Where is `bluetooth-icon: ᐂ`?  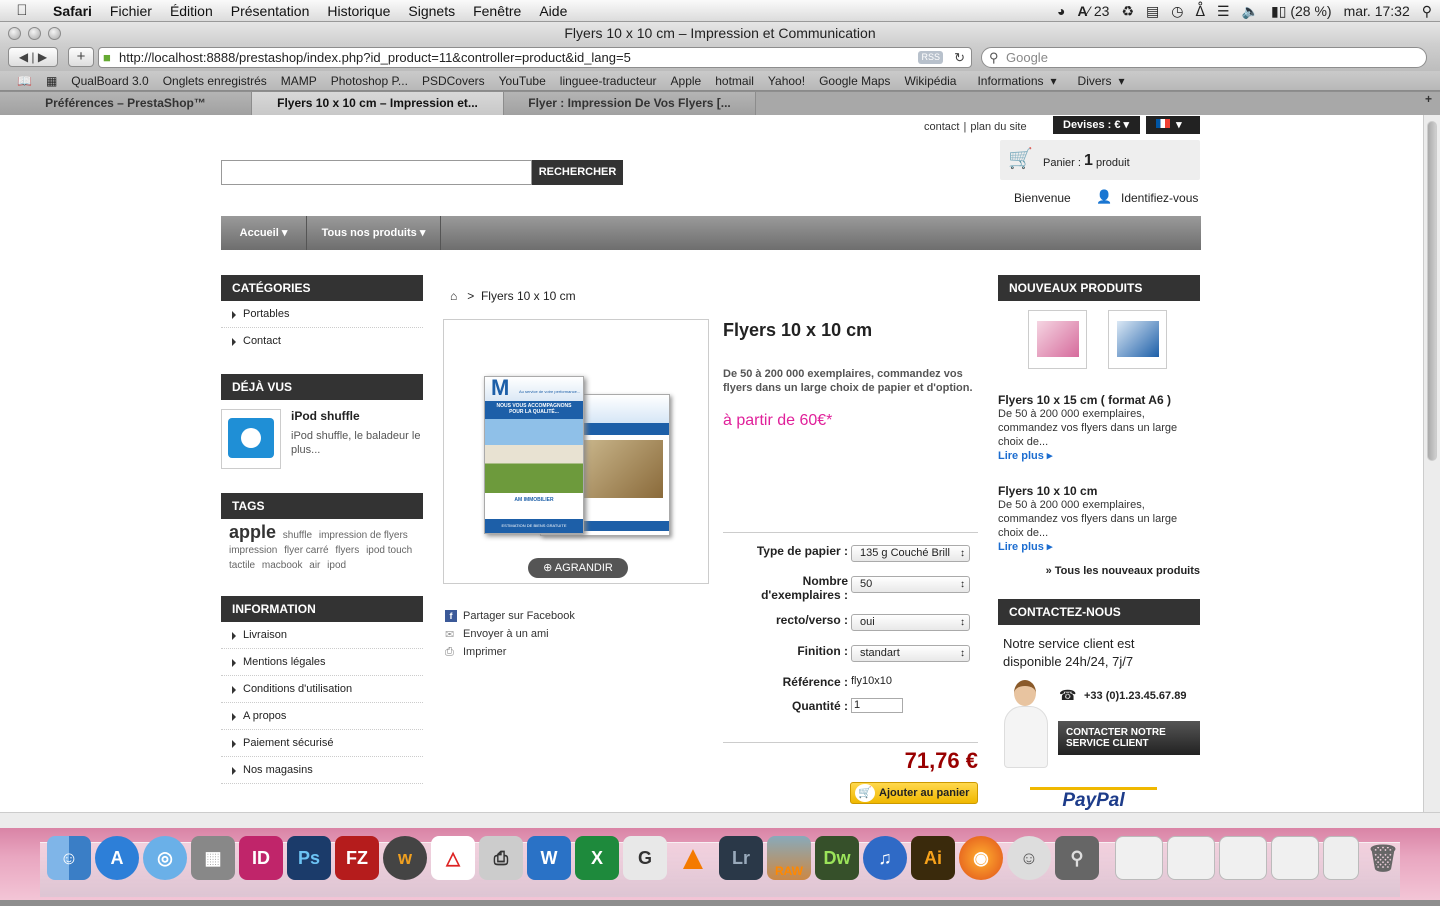 bluetooth-icon: ᐂ is located at coordinates (1200, 11).